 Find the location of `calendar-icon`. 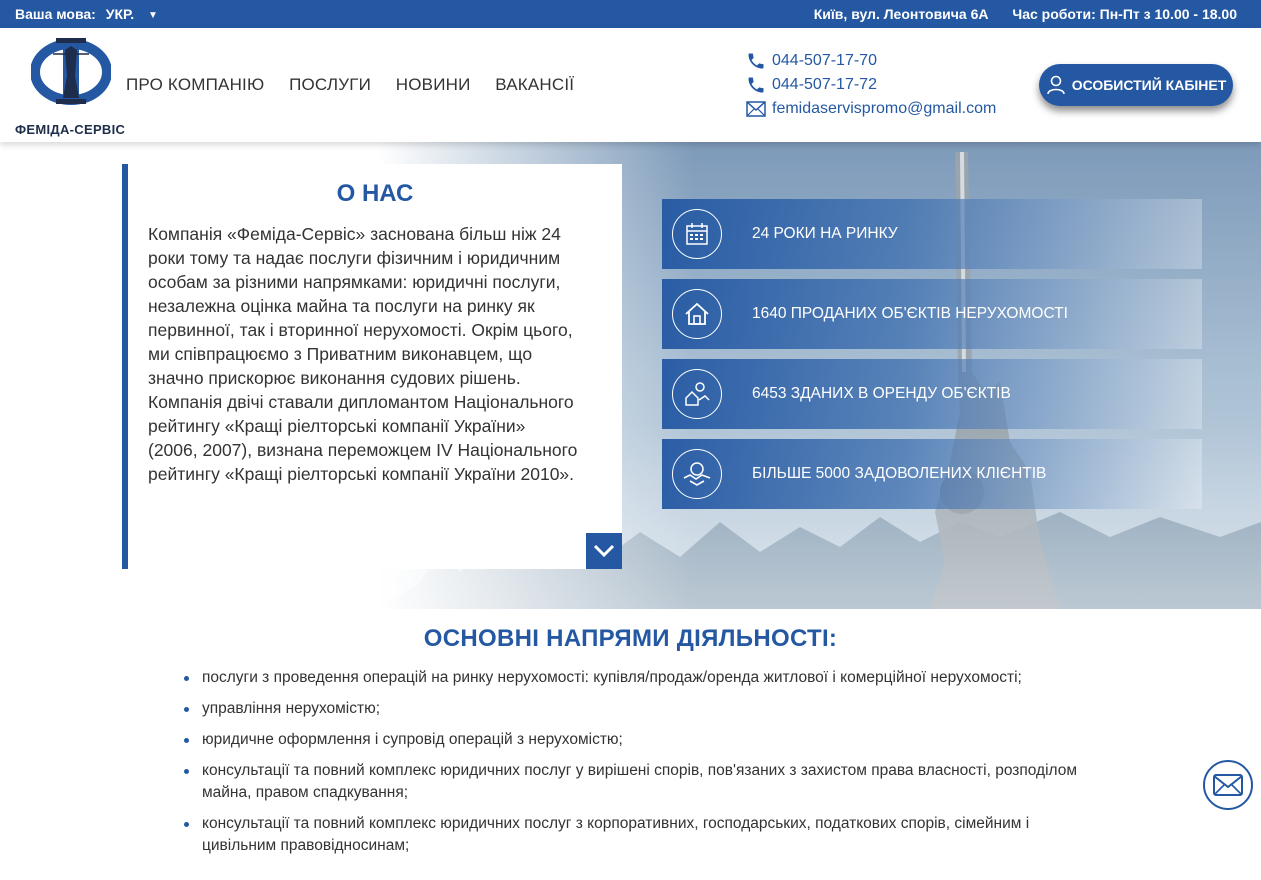

calendar-icon is located at coordinates (697, 234).